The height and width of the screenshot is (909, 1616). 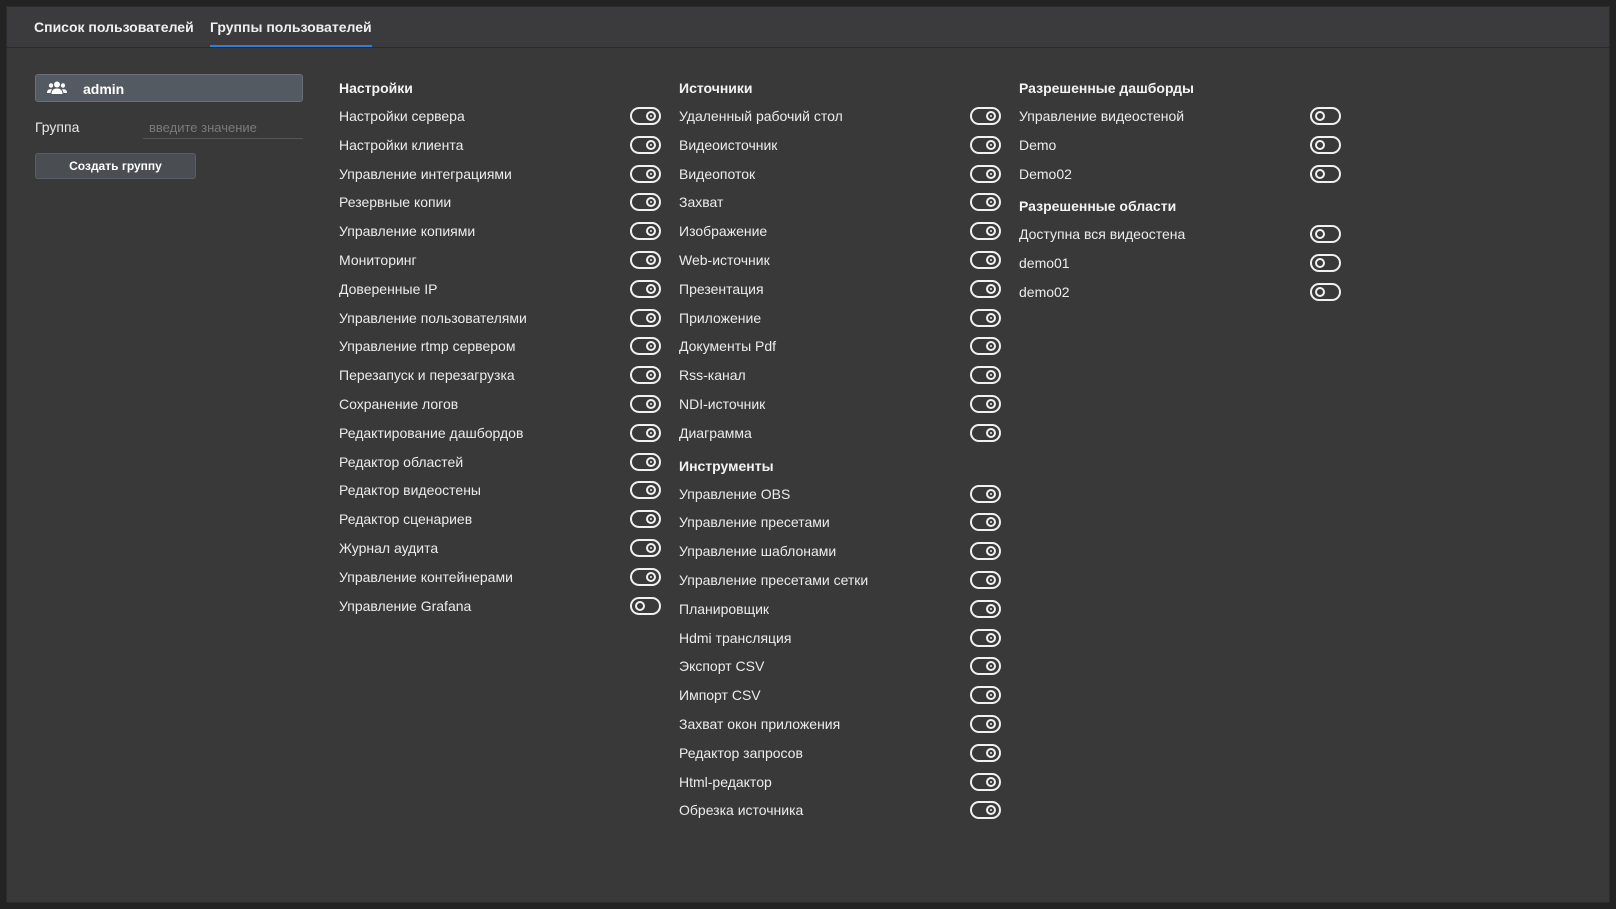 I want to click on permission-label: Управление пресетами, so click(x=754, y=522).